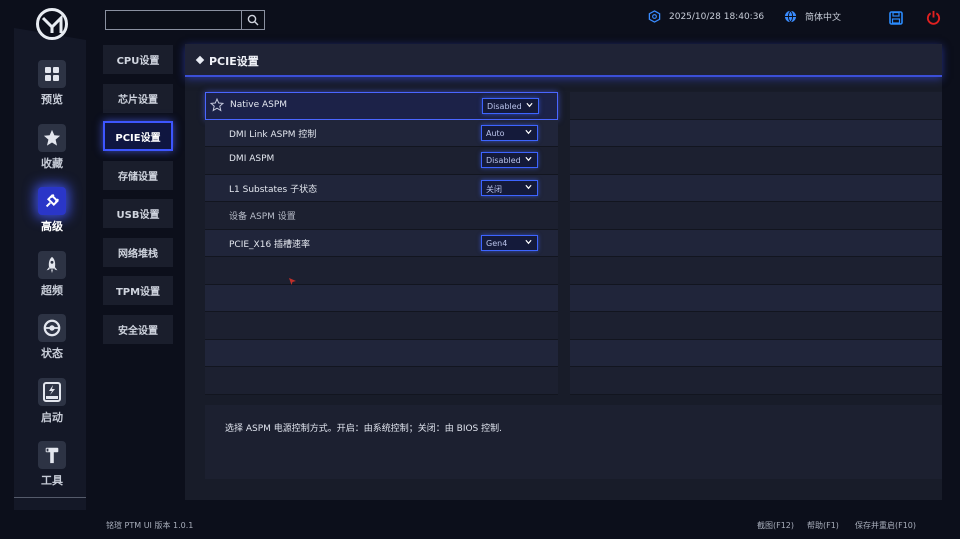 Image resolution: width=960 pixels, height=539 pixels. Describe the element at coordinates (717, 16) in the screenshot. I see `datetime-text: 2025/10/28 18:40:36` at that location.